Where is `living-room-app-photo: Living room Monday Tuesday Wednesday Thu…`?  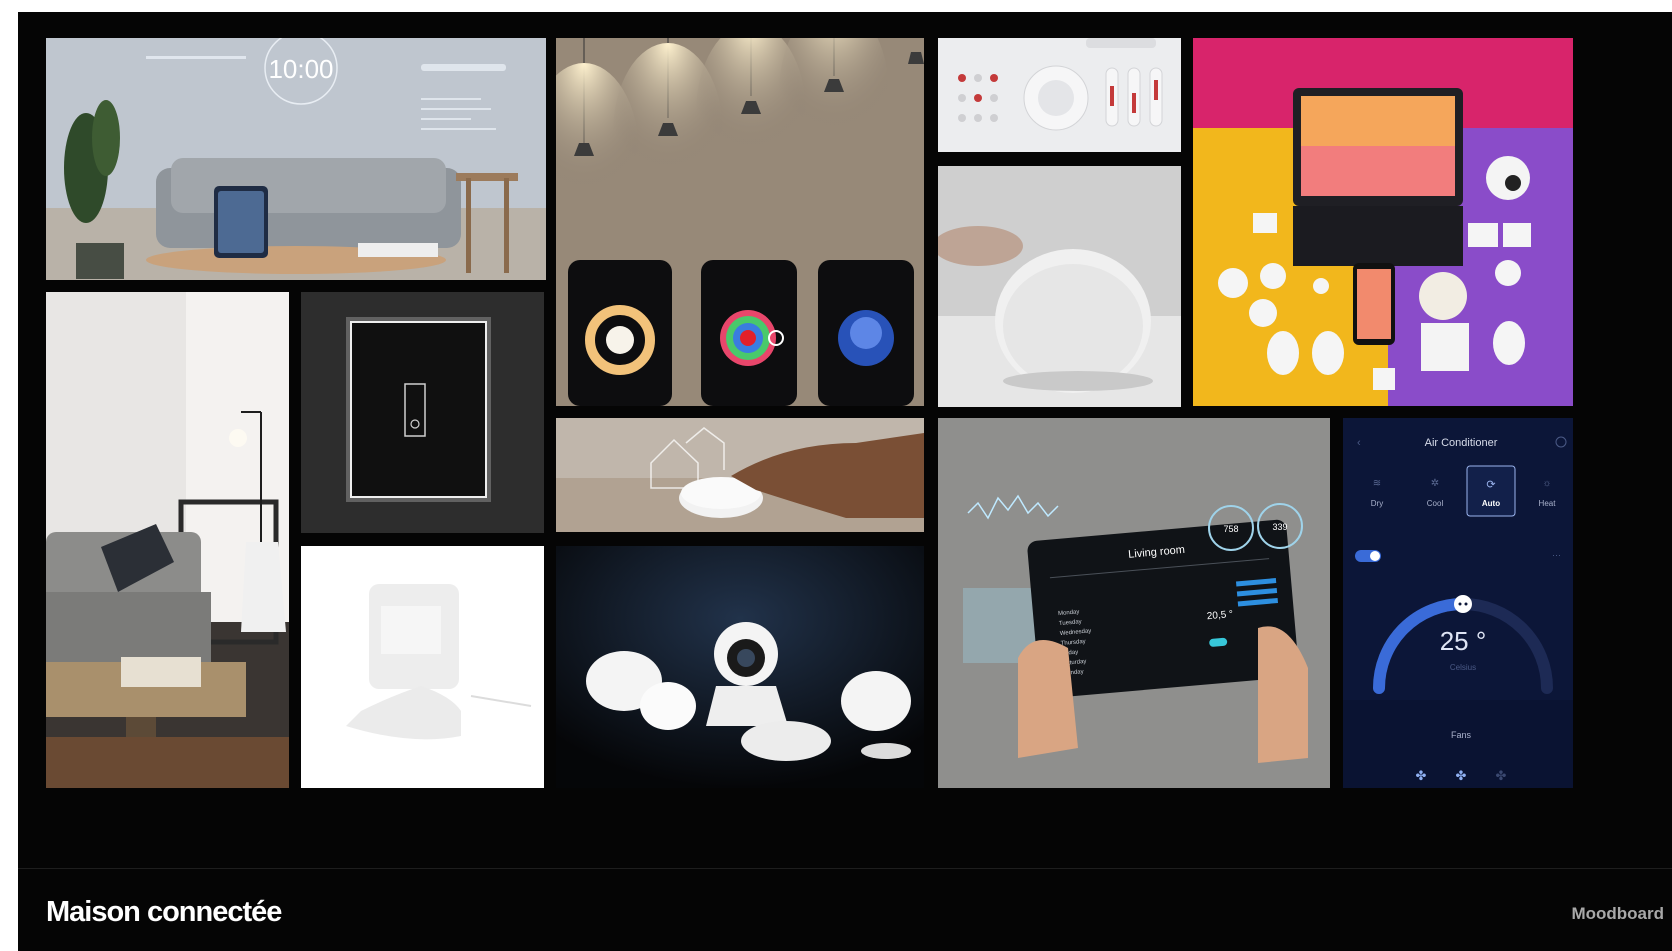 living-room-app-photo: Living room Monday Tuesday Wednesday Thu… is located at coordinates (1134, 603).